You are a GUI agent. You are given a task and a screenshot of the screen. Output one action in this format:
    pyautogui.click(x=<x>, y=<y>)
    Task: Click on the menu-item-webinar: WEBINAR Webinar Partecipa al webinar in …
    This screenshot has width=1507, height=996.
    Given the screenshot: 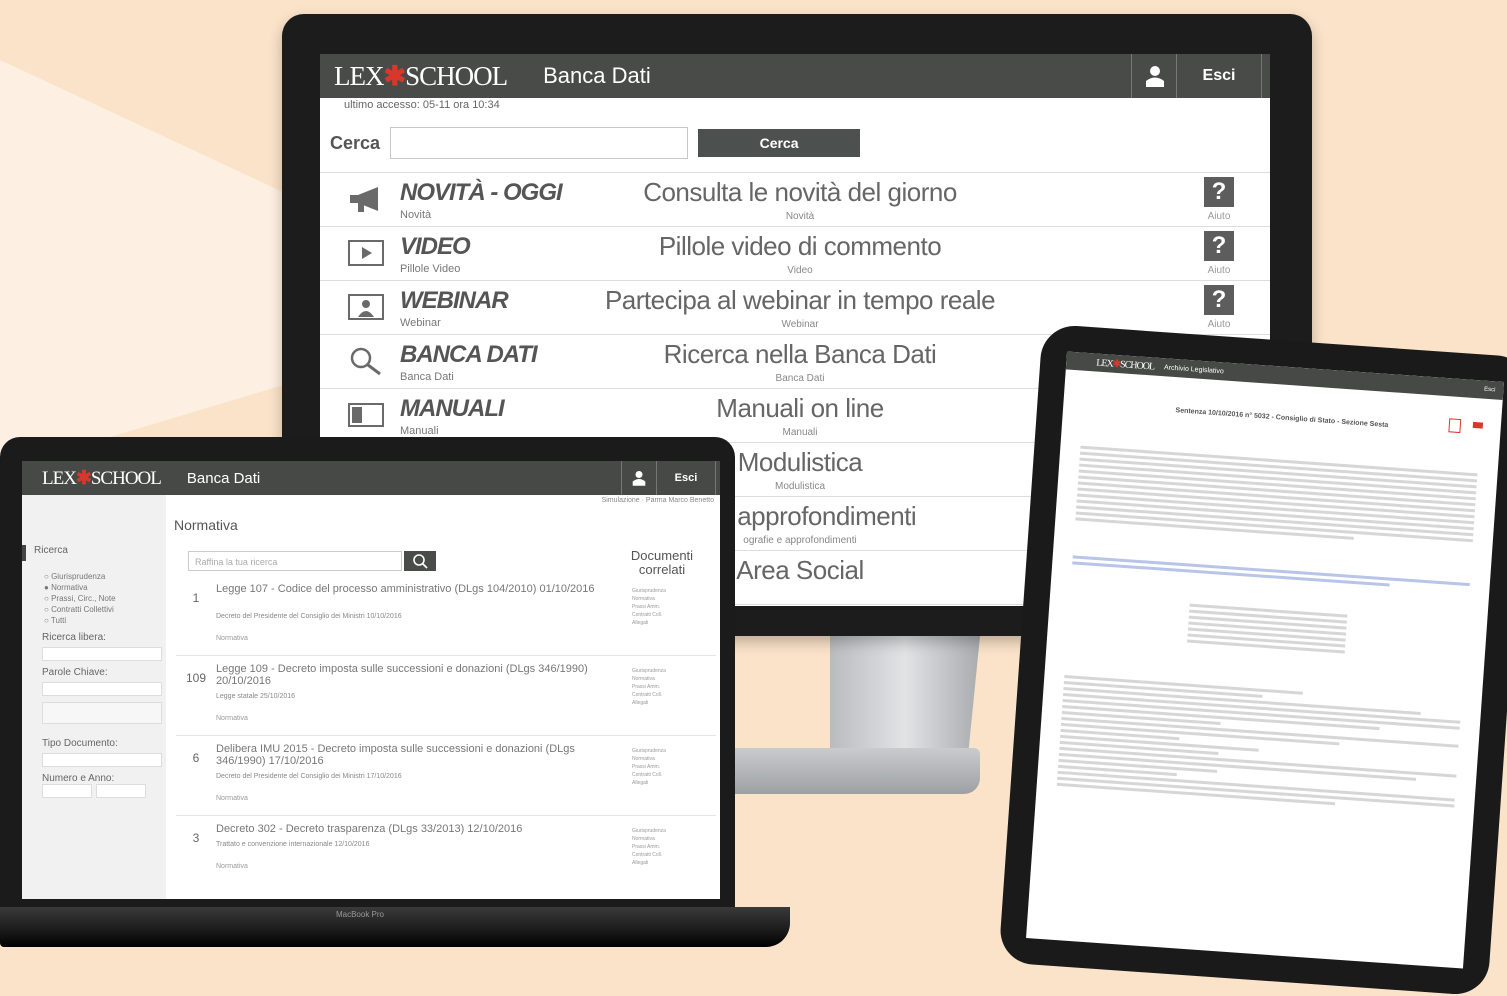 What is the action you would take?
    pyautogui.click(x=795, y=308)
    